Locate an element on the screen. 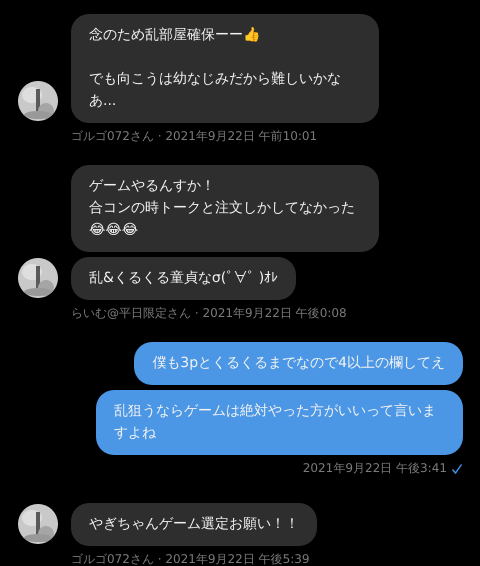 The width and height of the screenshot is (480, 566). message-text: やぎちゃんゲーム選定お願い！！ is located at coordinates (194, 524).